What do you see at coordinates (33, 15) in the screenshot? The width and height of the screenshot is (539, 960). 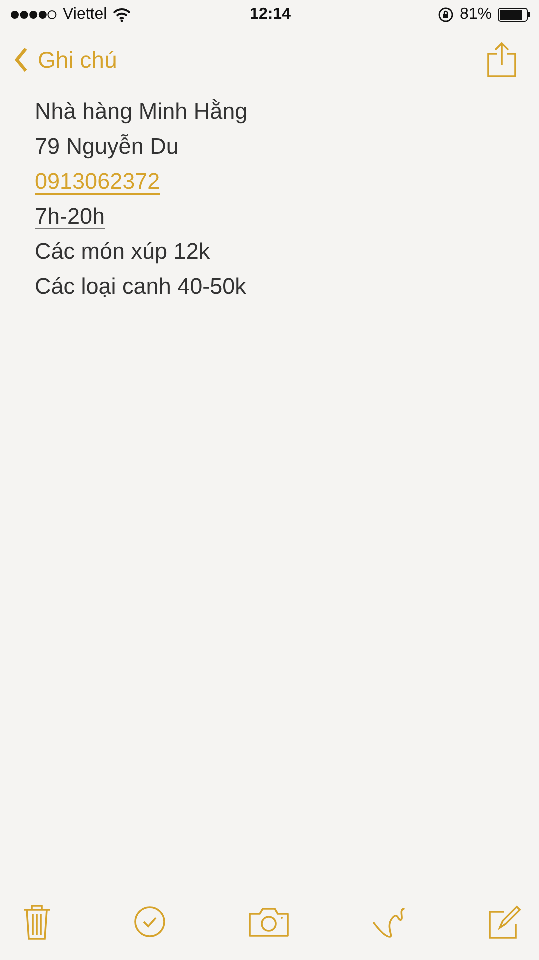 I see `signal-icon` at bounding box center [33, 15].